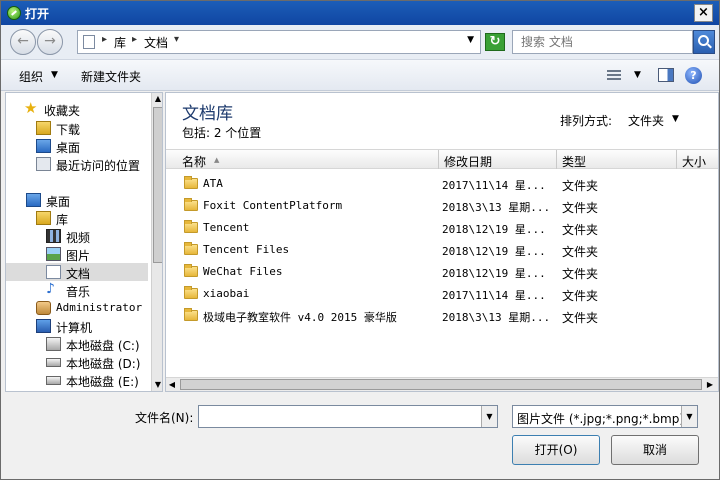 This screenshot has width=720, height=480. What do you see at coordinates (703, 13) in the screenshot?
I see `close-button: ×` at bounding box center [703, 13].